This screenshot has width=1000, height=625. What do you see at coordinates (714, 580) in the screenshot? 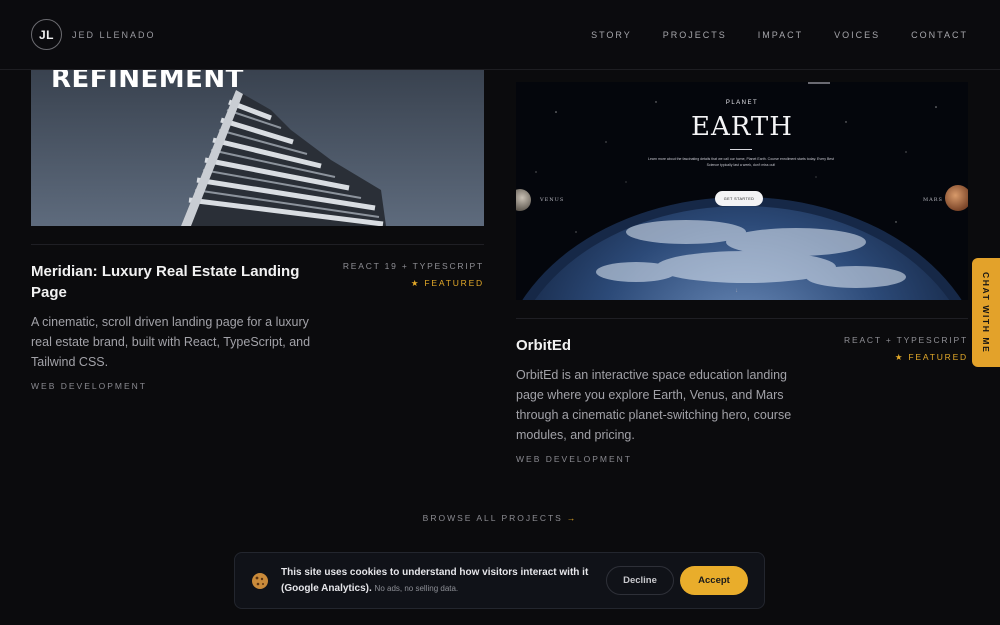
I see `accept-button: Accept` at bounding box center [714, 580].